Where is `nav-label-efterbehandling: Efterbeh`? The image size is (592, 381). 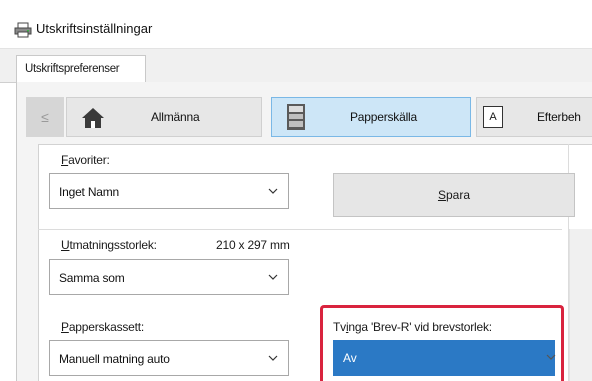 nav-label-efterbehandling: Efterbeh is located at coordinates (559, 117).